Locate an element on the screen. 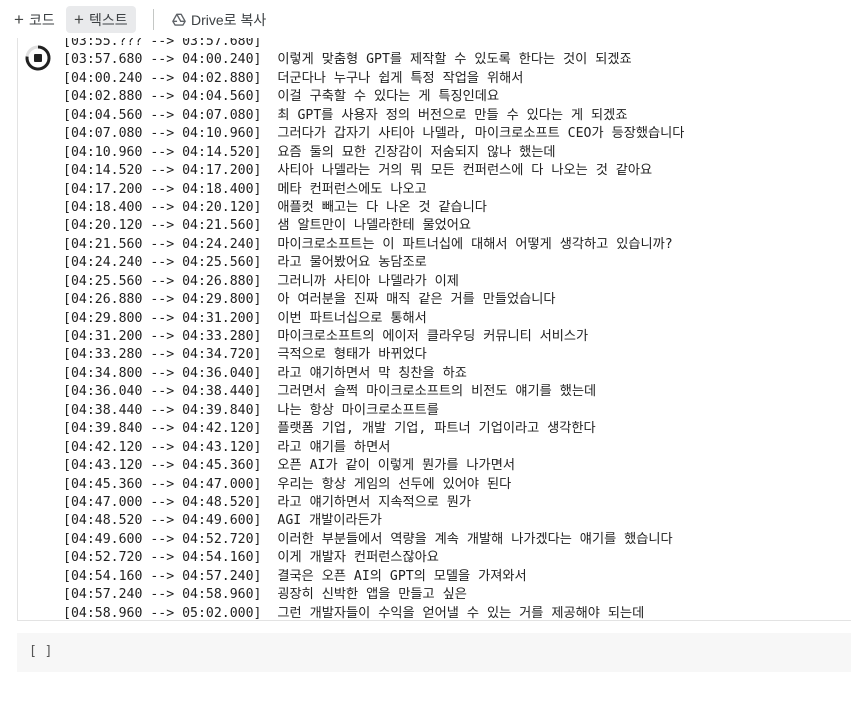 Image resolution: width=851 pixels, height=719 pixels. timestamp: [04:17.200 --> 04:18.400] is located at coordinates (162, 189).